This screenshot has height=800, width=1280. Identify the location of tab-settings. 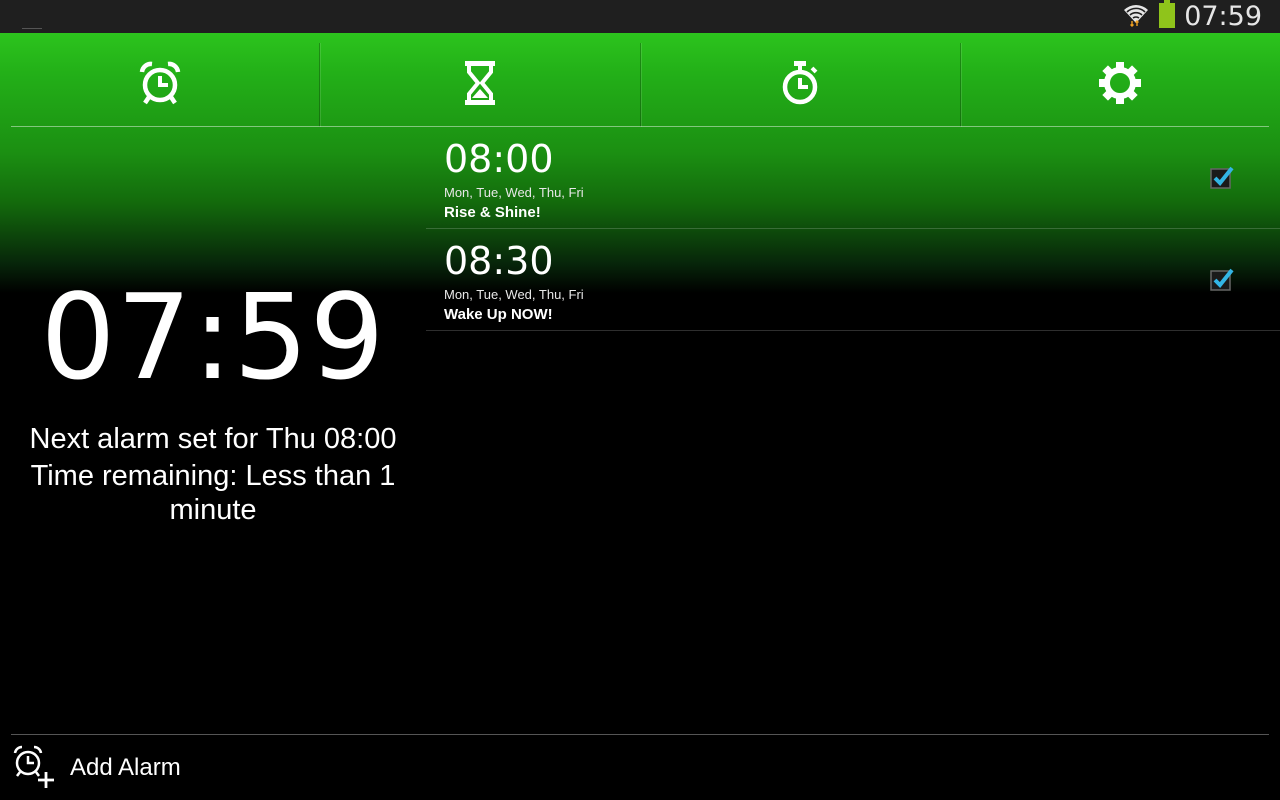
(1120, 85).